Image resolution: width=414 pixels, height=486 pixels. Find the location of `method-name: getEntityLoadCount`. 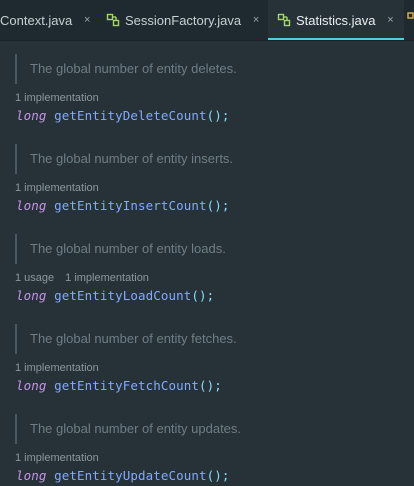

method-name: getEntityLoadCount is located at coordinates (122, 295).